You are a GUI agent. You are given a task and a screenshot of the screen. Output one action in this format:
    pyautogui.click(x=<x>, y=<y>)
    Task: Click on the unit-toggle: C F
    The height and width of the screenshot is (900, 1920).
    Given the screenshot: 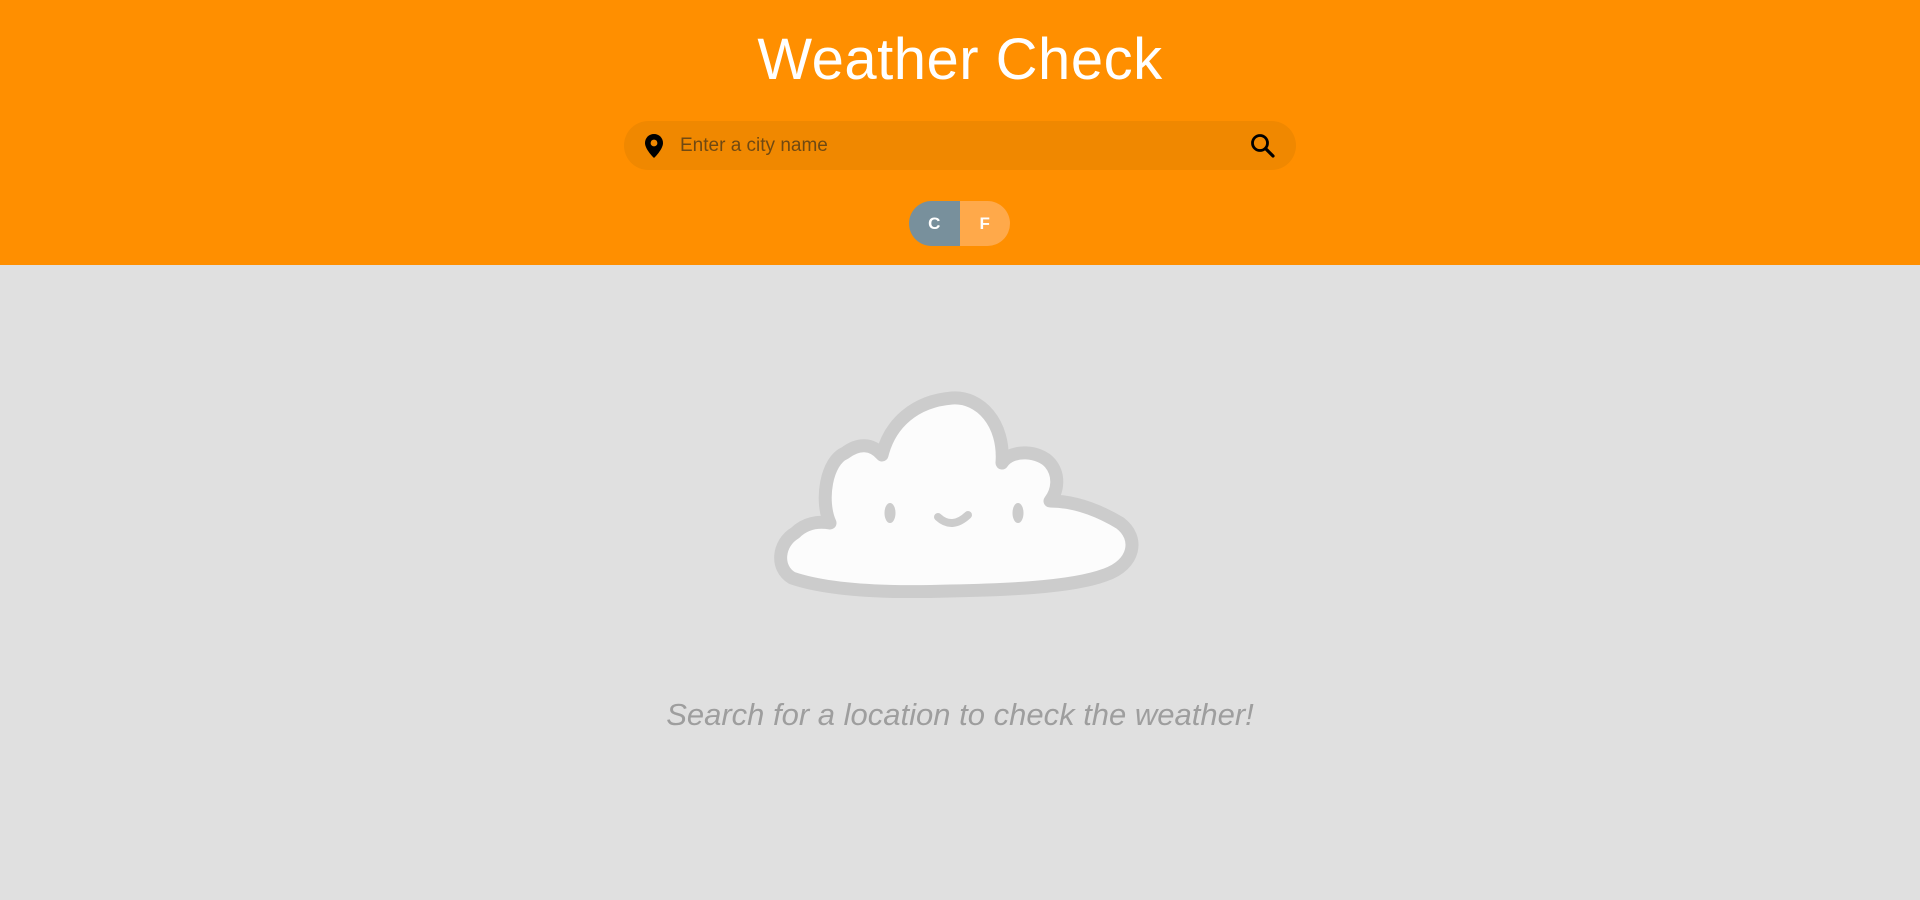 What is the action you would take?
    pyautogui.click(x=959, y=223)
    